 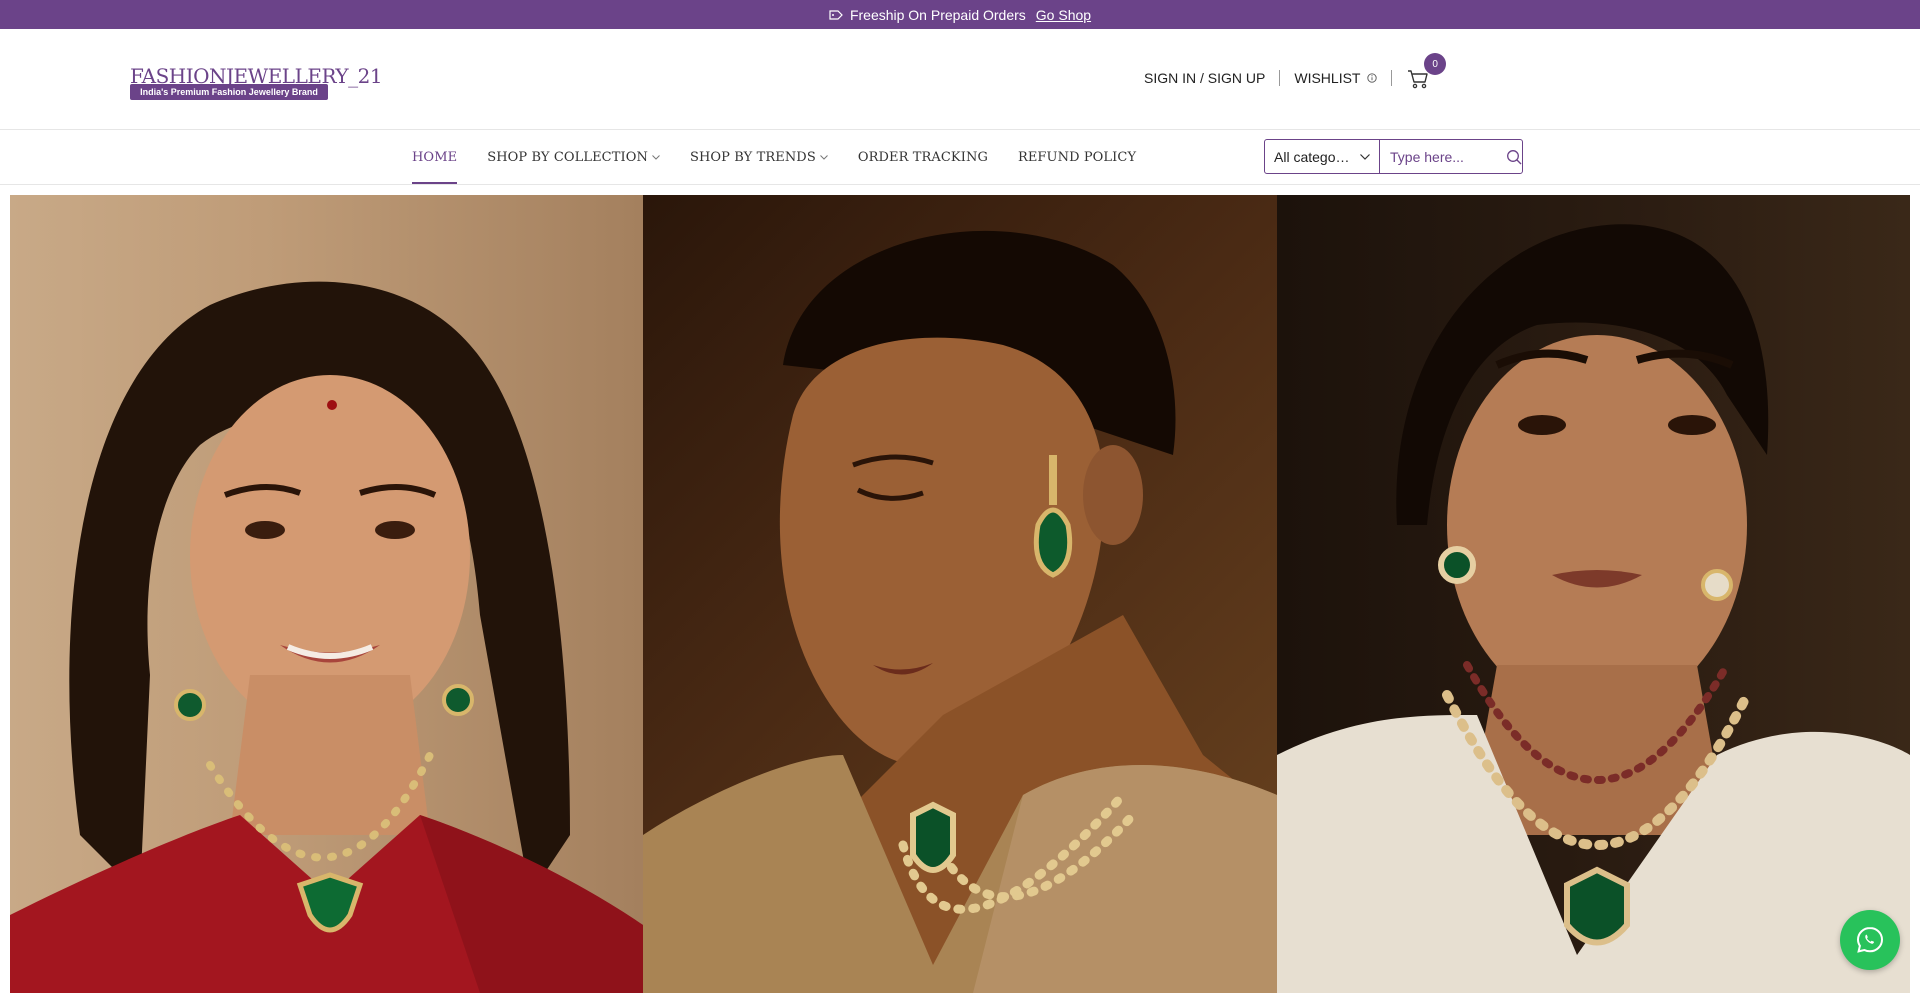 I want to click on sign-in-link: SIGN IN / SIGN UP, so click(x=1204, y=78).